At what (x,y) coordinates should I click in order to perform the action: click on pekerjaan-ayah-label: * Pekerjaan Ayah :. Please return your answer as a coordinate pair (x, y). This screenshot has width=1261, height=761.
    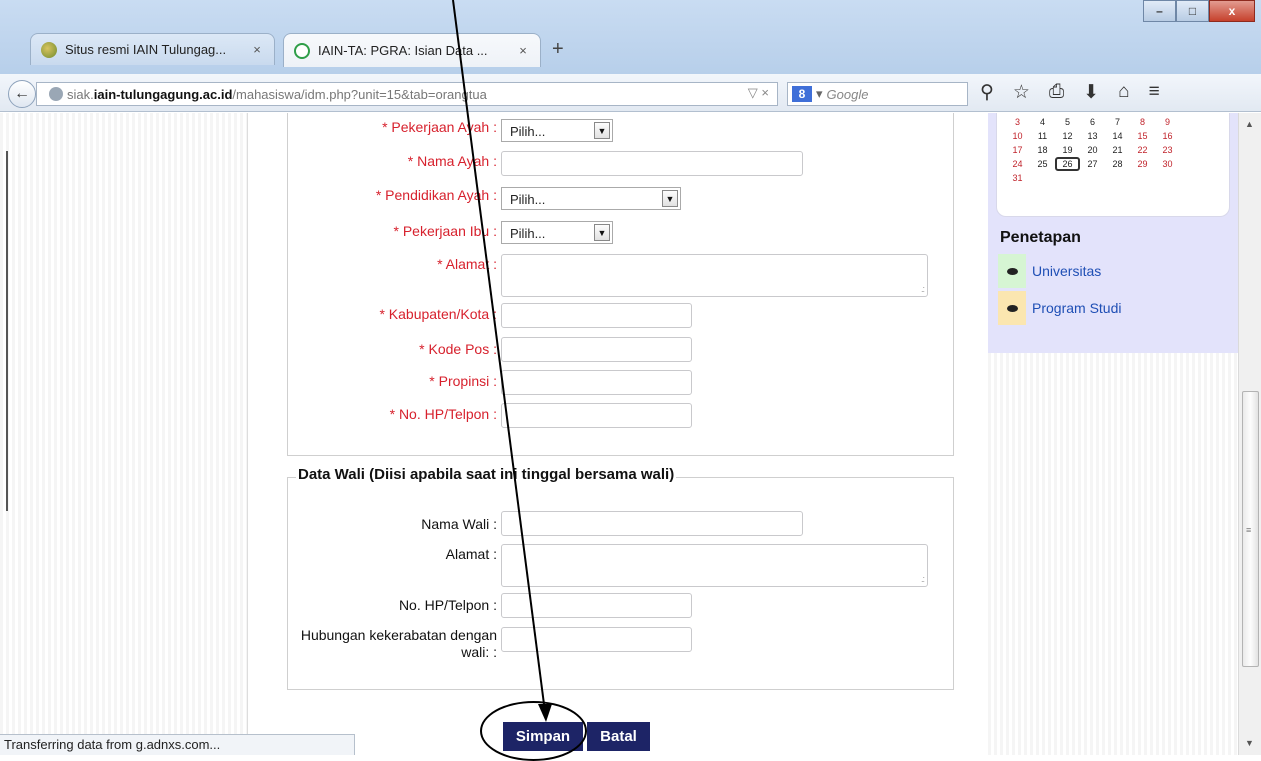
    Looking at the image, I should click on (439, 127).